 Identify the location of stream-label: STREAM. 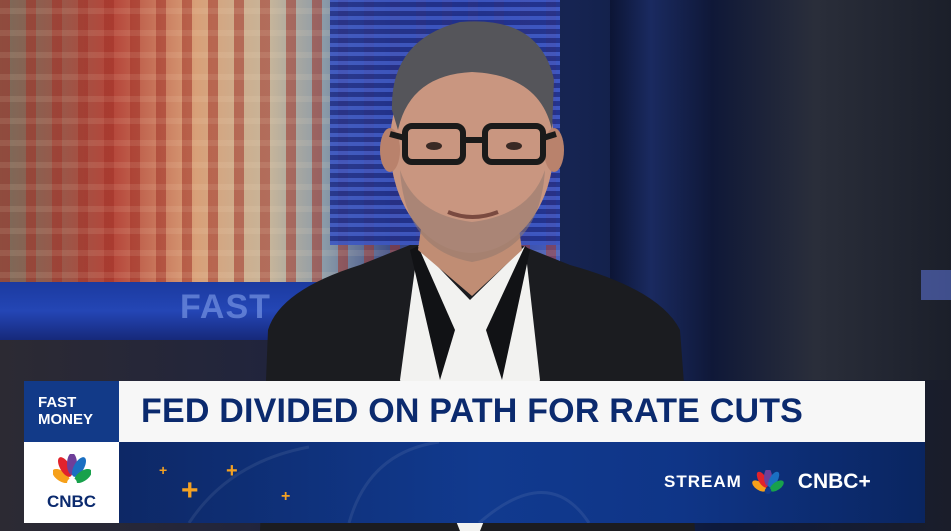
(703, 481).